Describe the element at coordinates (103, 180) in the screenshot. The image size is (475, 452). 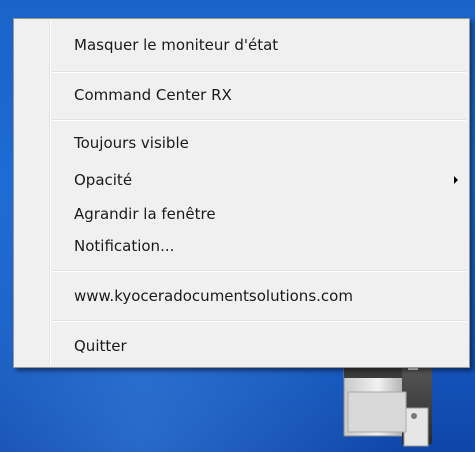
I see `menu-item-label: Opacité` at that location.